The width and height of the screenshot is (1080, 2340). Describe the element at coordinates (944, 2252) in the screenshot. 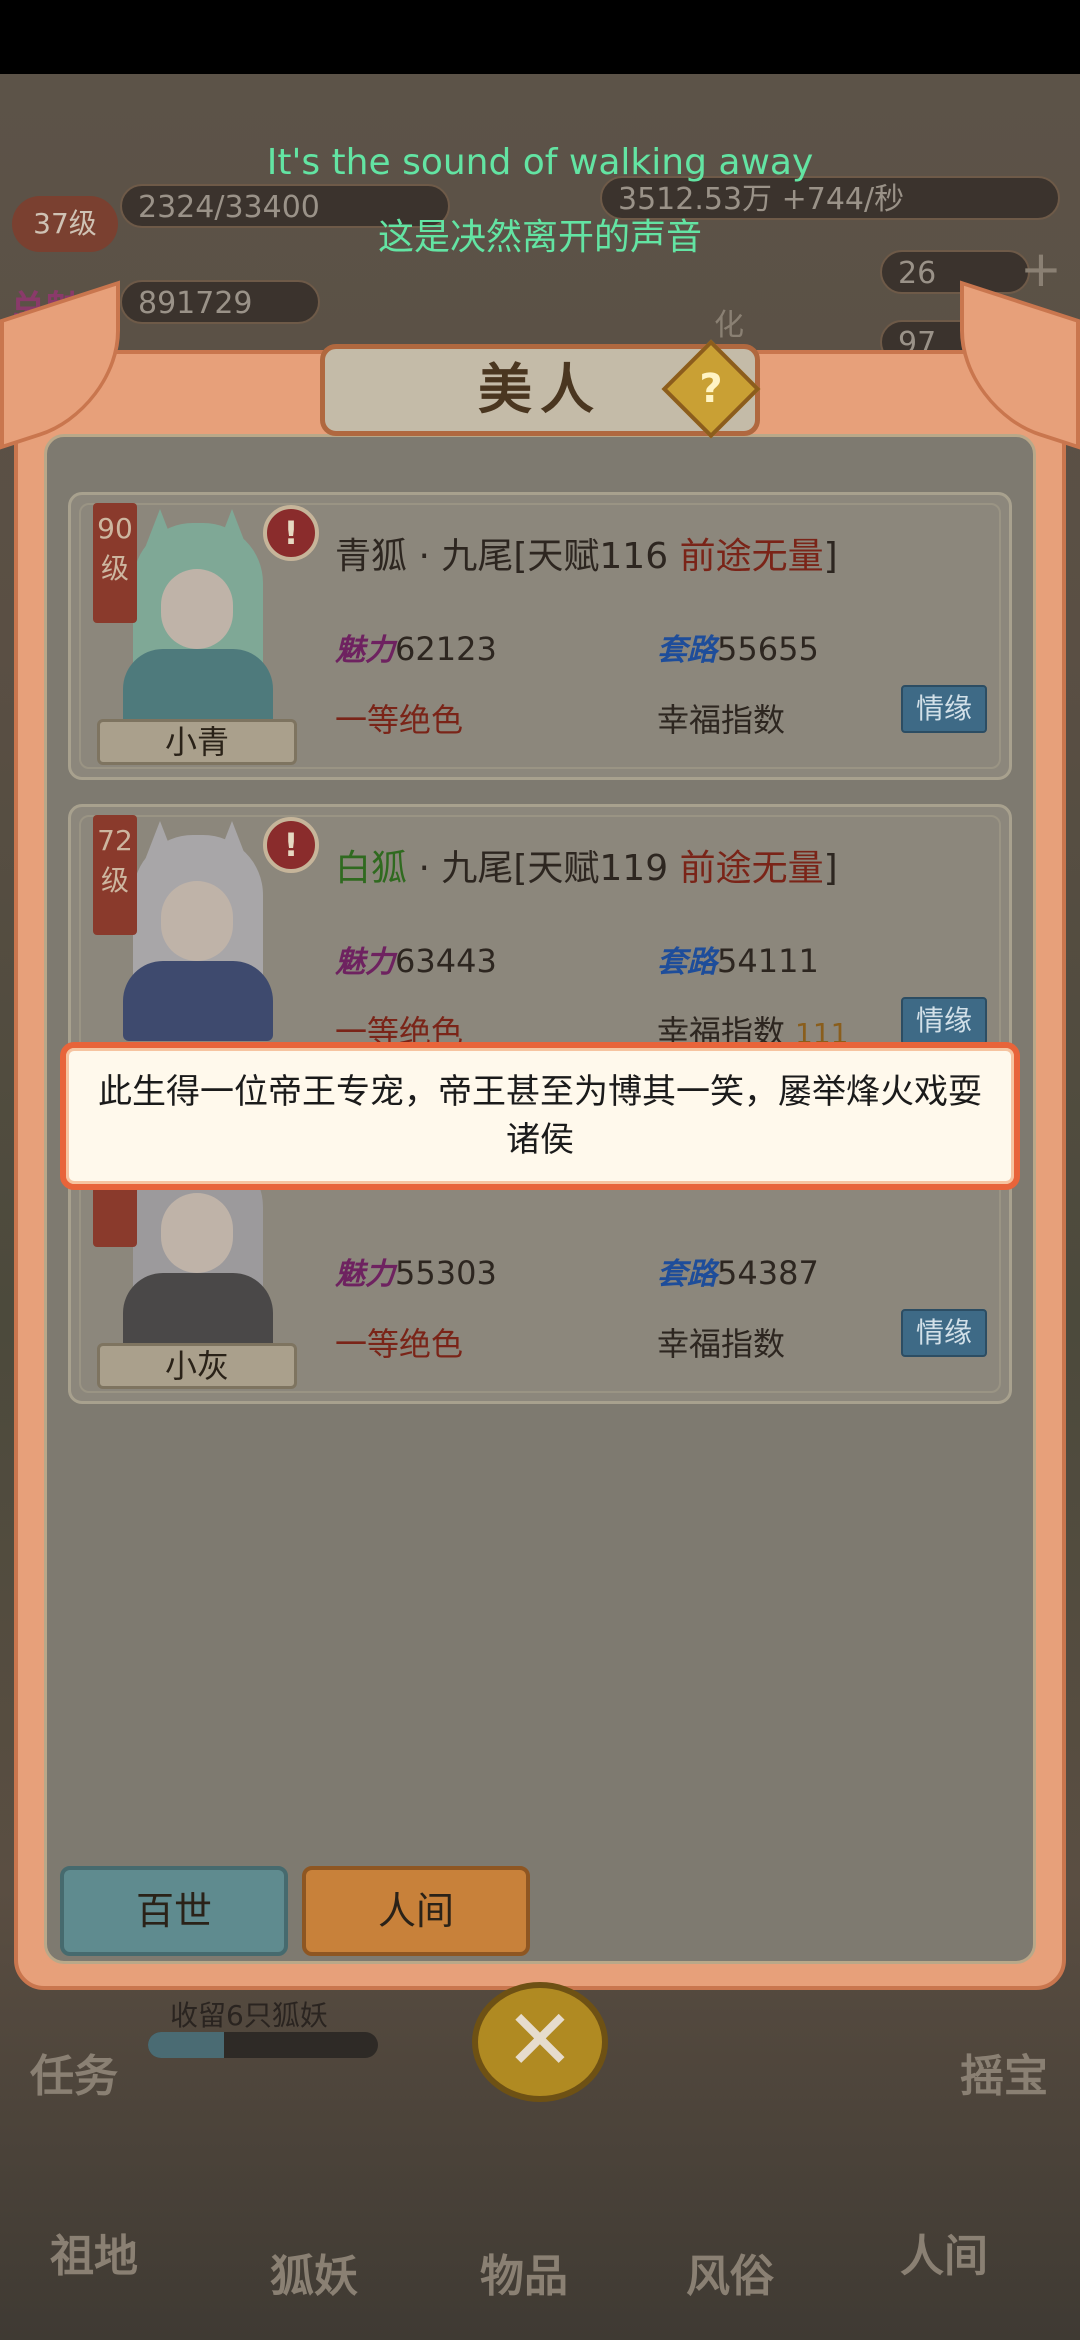

I see `nav-renjian: 人间` at that location.